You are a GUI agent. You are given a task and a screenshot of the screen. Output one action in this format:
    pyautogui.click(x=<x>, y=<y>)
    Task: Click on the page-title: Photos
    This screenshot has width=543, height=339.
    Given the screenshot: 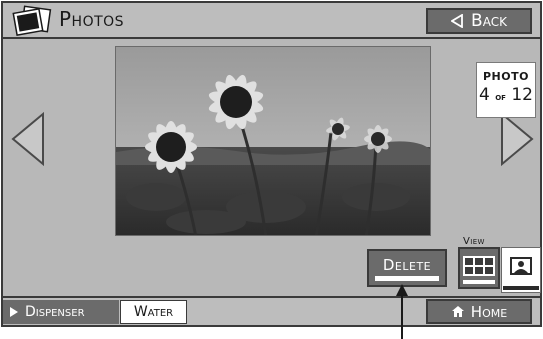 What is the action you would take?
    pyautogui.click(x=92, y=19)
    